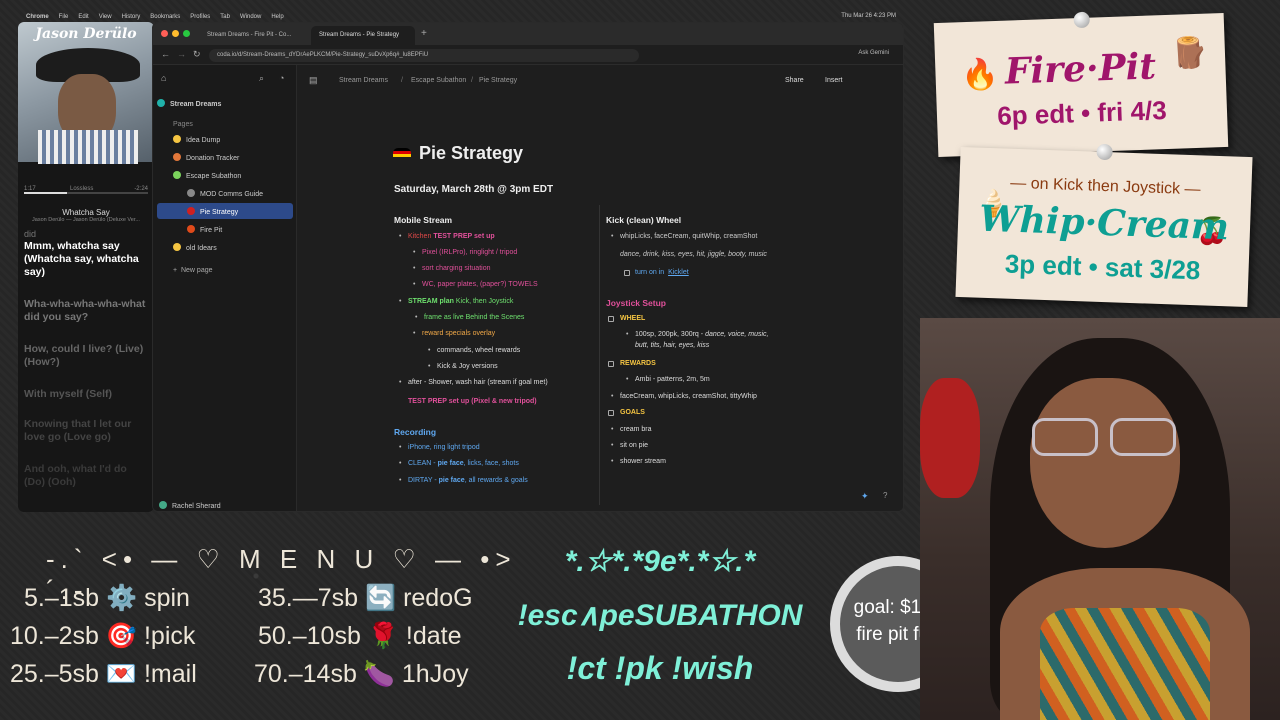 The width and height of the screenshot is (1280, 720). Describe the element at coordinates (363, 80) in the screenshot. I see `breadcrumb-doc: Stream Dreams` at that location.